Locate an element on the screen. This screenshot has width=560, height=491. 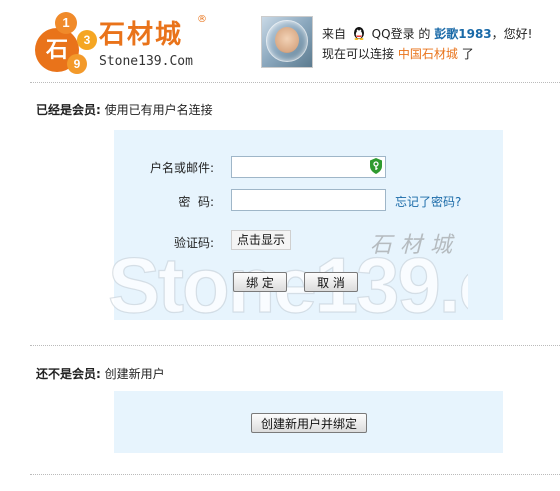
divider-top is located at coordinates (295, 82).